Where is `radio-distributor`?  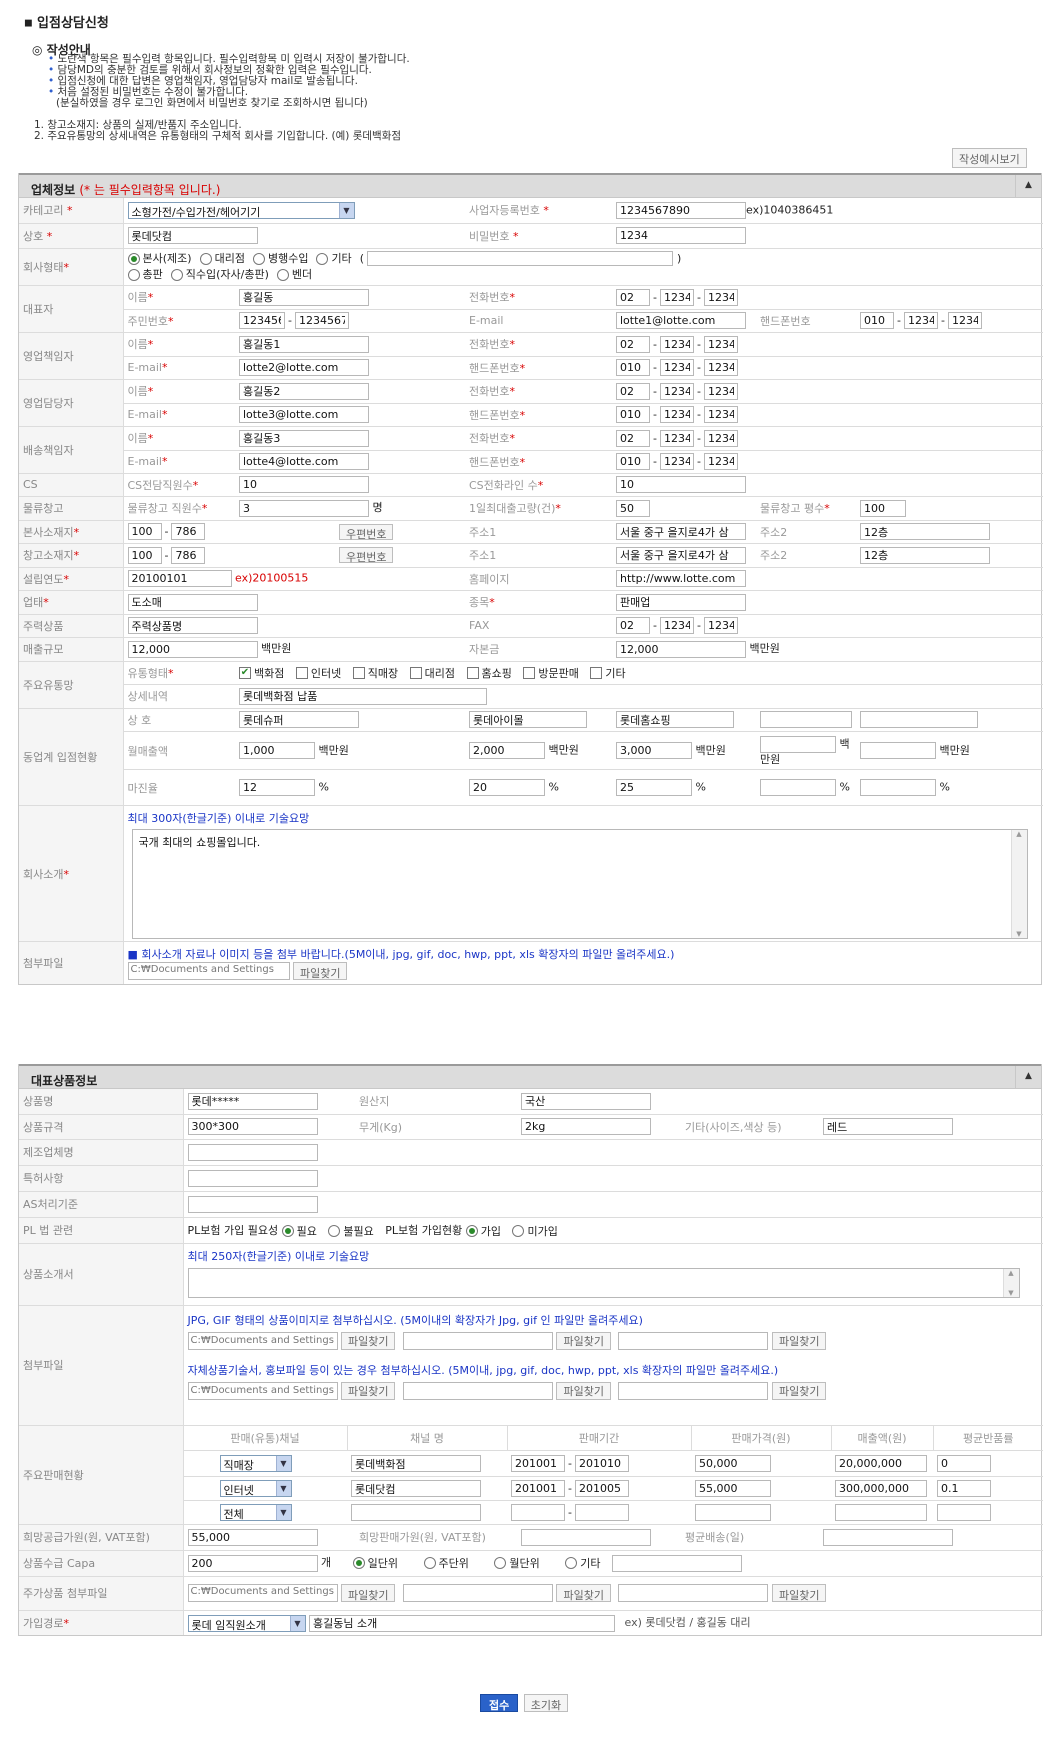 radio-distributor is located at coordinates (133, 274).